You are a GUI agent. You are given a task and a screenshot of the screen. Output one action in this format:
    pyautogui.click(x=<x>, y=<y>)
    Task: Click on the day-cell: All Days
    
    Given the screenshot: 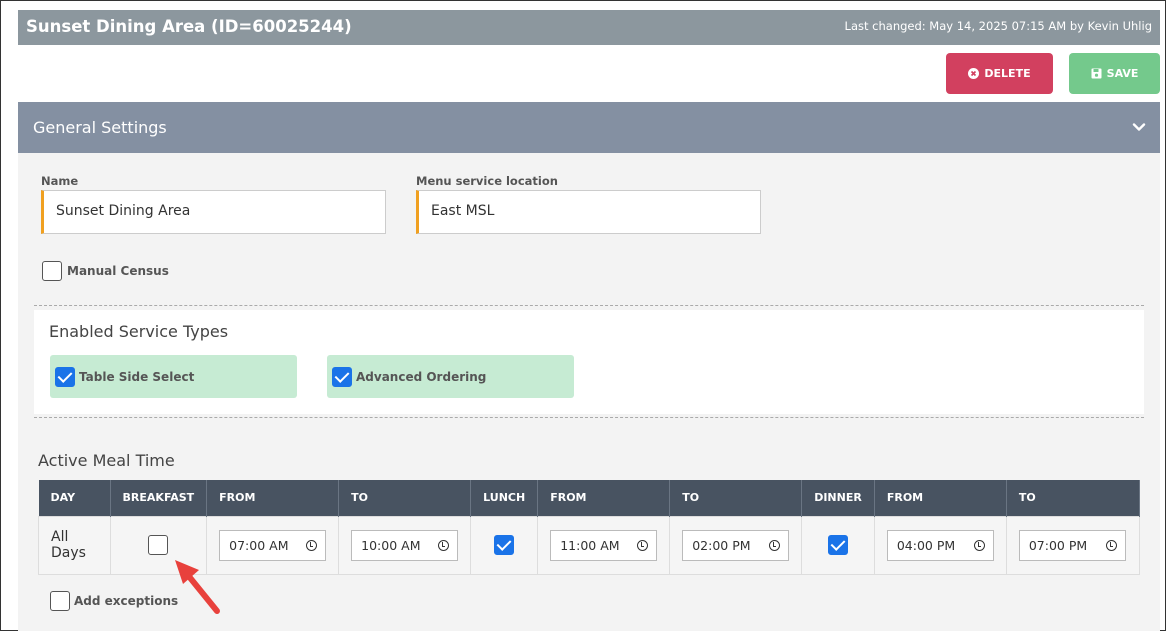 What is the action you would take?
    pyautogui.click(x=74, y=545)
    